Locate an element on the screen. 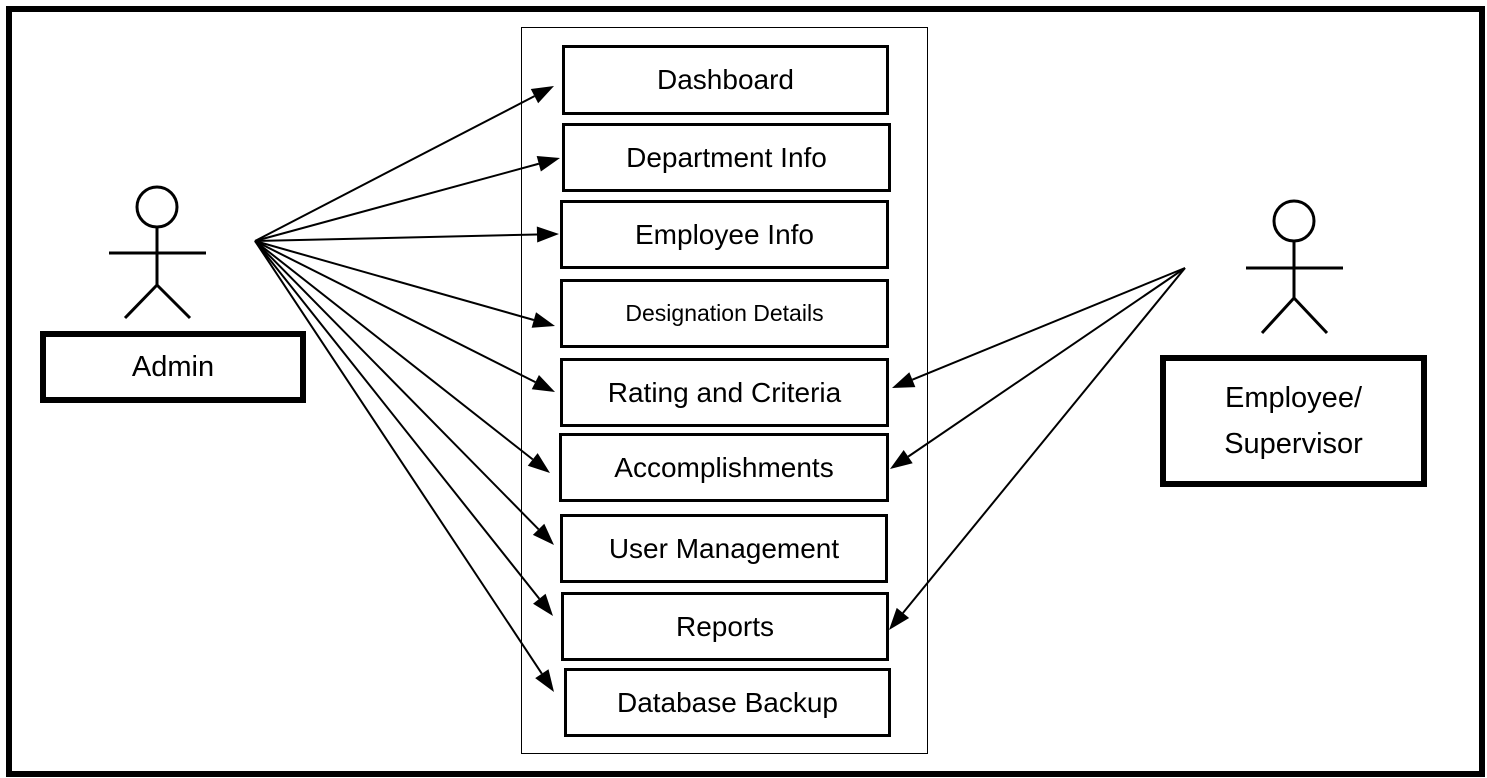 This screenshot has height=778, width=1487. association-line-employee-accomplishments is located at coordinates (1046, 362).